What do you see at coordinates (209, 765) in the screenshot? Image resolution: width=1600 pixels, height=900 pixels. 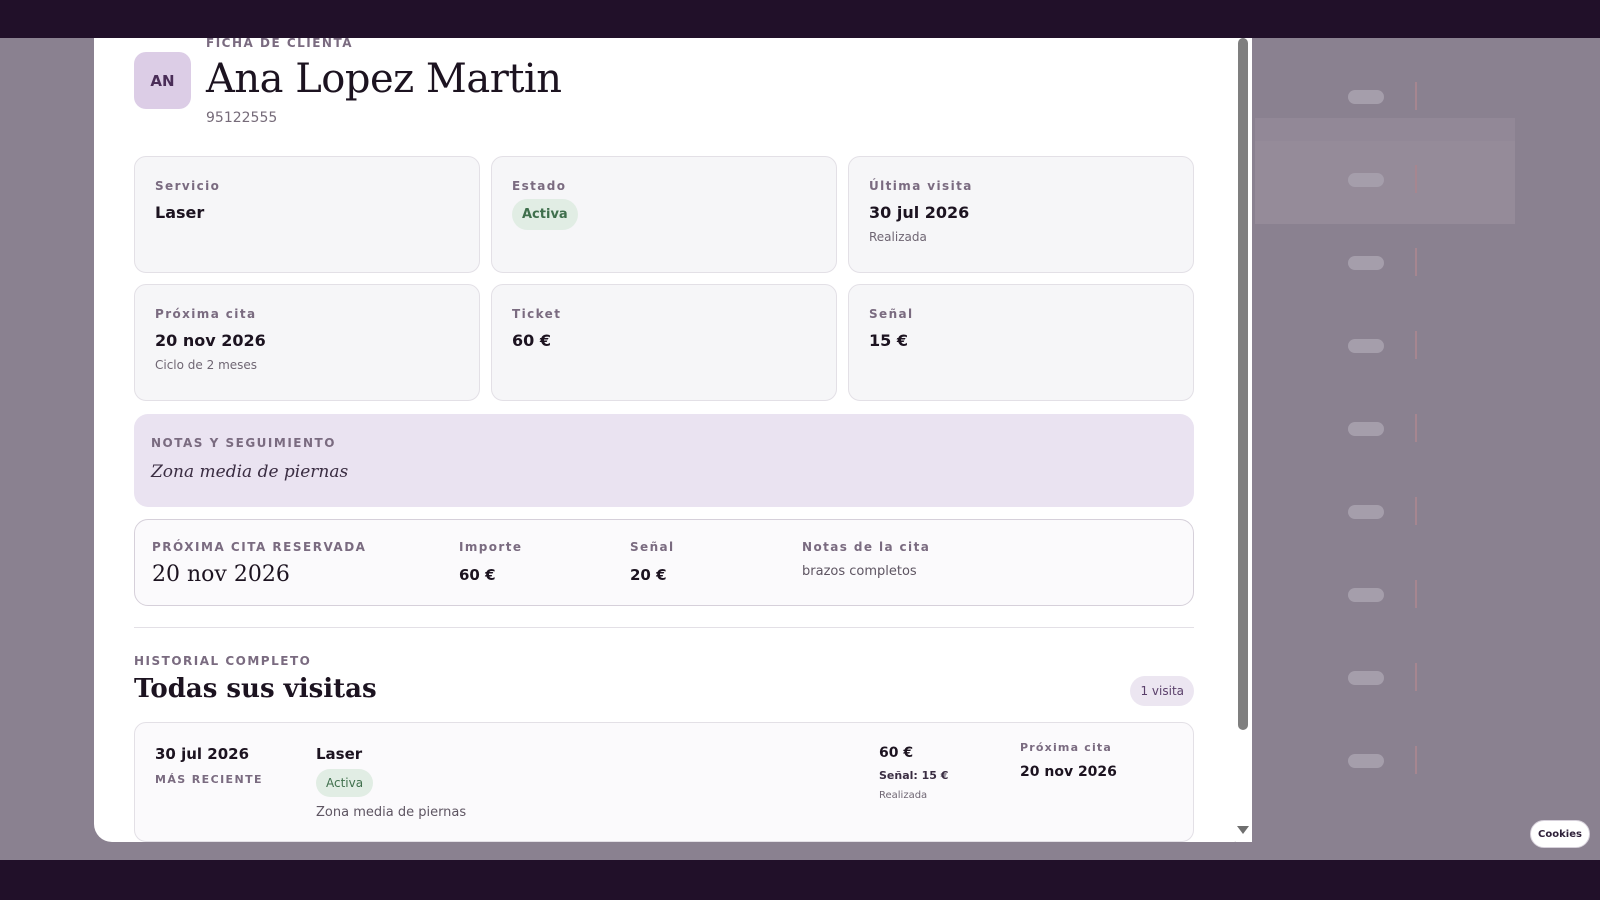 I see `visit-date-col: 30 jul 2026 MÁS RECIENTE` at bounding box center [209, 765].